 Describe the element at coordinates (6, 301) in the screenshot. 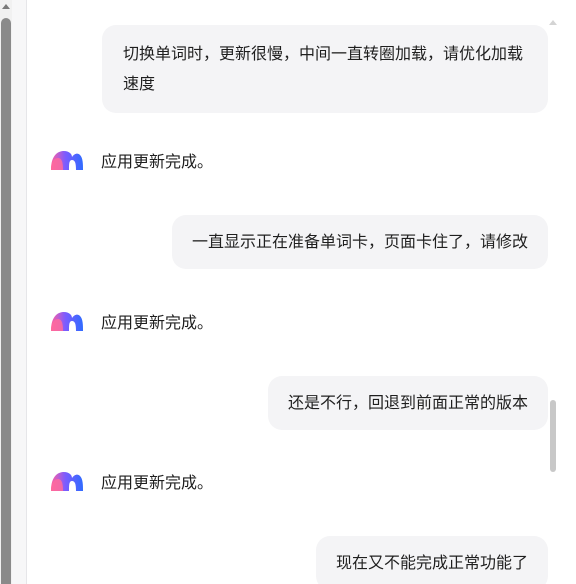

I see `page-scroll-thumb` at that location.